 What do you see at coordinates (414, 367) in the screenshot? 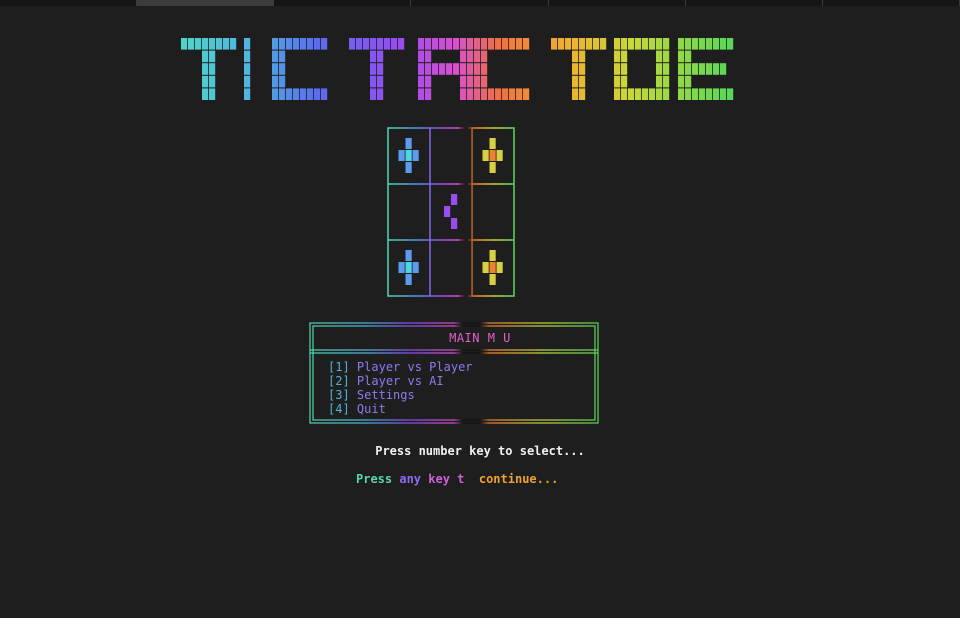
I see `menu-item-label: Player vs Player` at bounding box center [414, 367].